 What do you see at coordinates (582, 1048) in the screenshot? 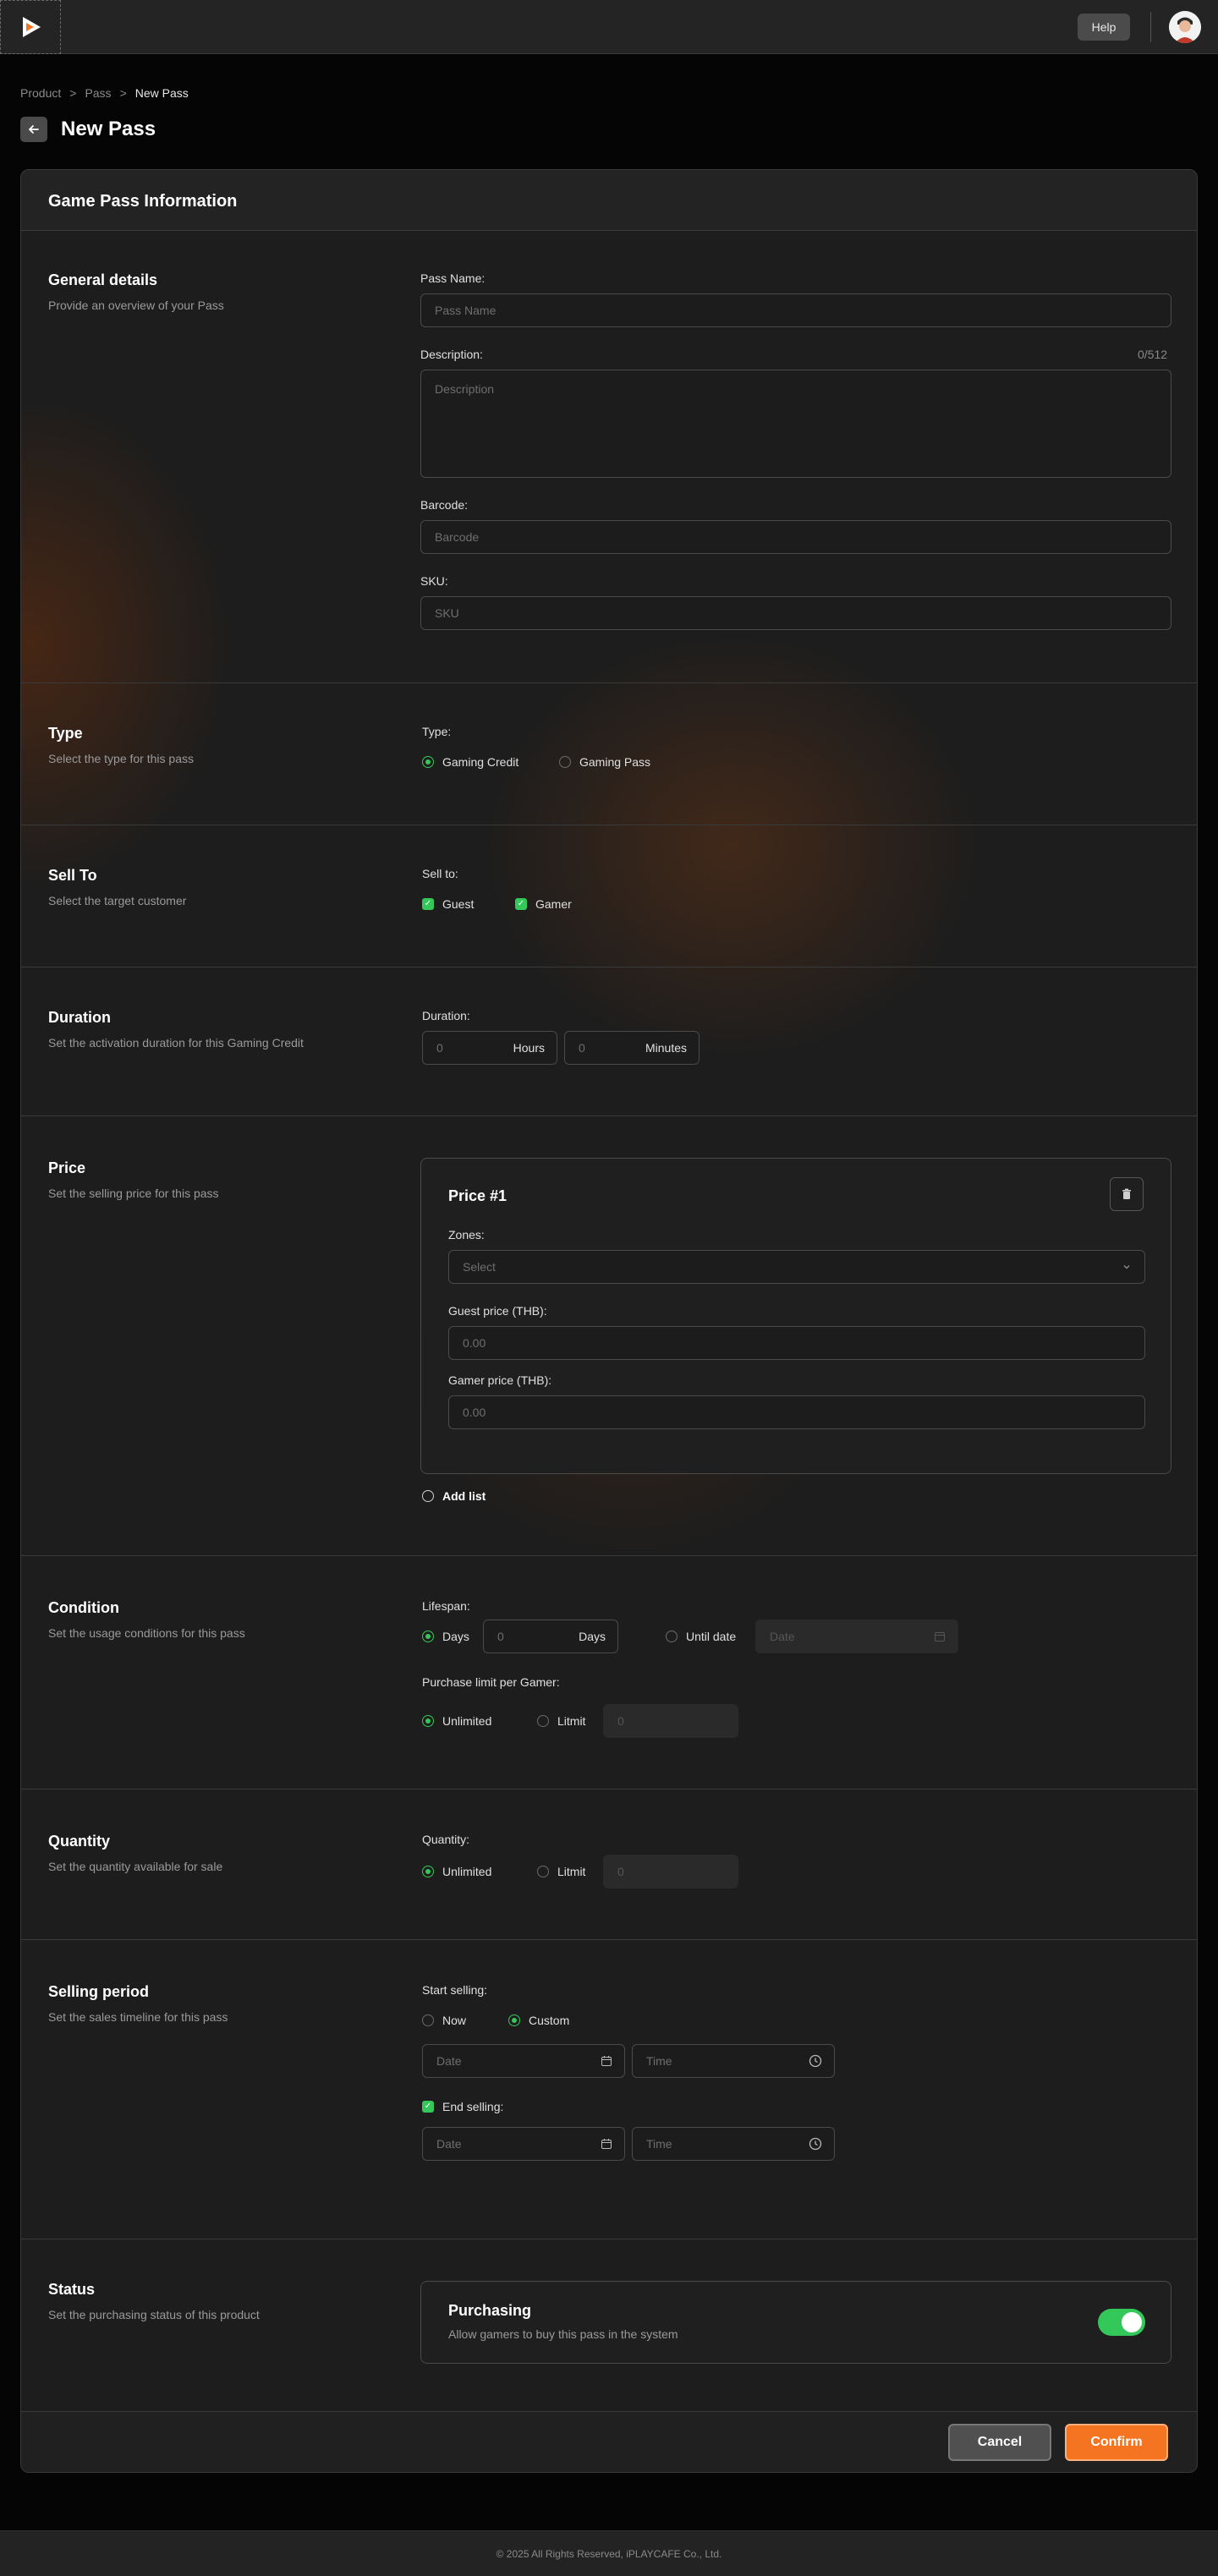
I see `minutes-value: 0` at bounding box center [582, 1048].